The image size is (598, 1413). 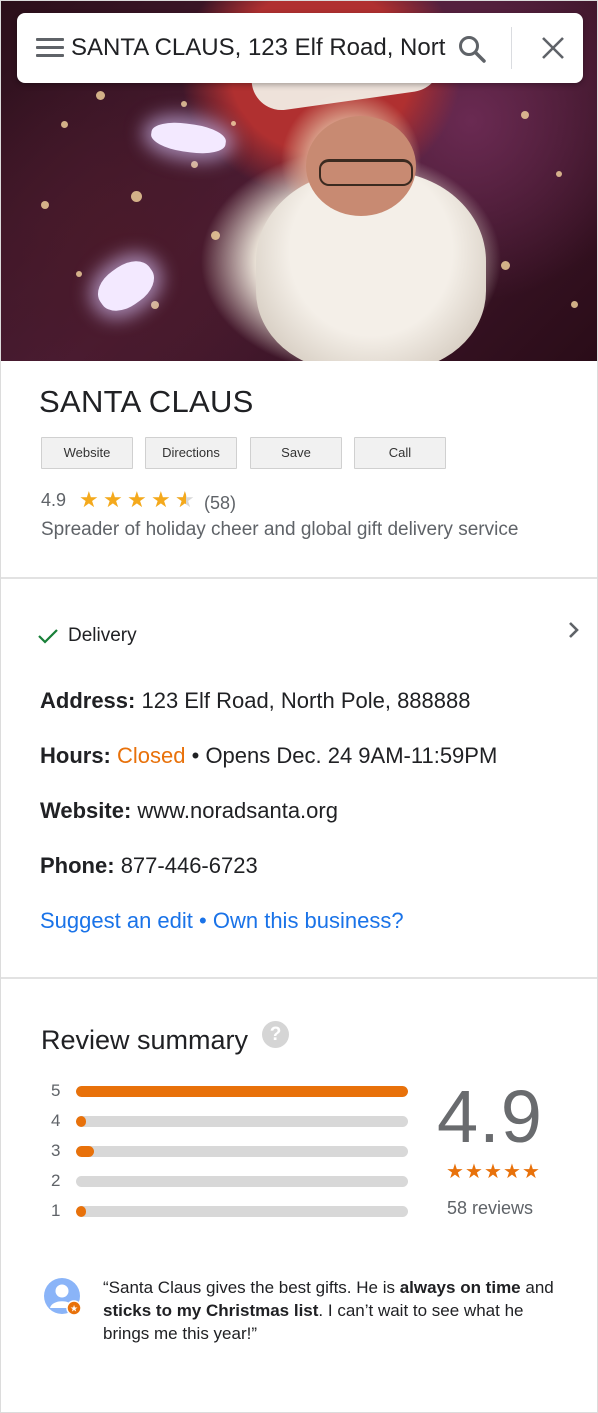 What do you see at coordinates (296, 453) in the screenshot?
I see `save-button: Save` at bounding box center [296, 453].